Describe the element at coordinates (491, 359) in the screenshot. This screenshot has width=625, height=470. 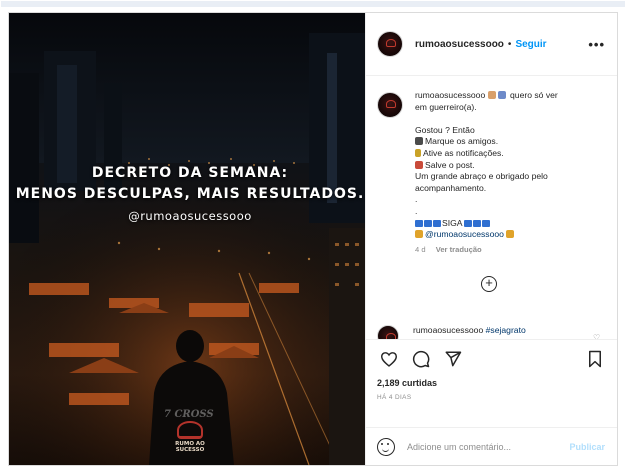
I see `action-bar` at that location.